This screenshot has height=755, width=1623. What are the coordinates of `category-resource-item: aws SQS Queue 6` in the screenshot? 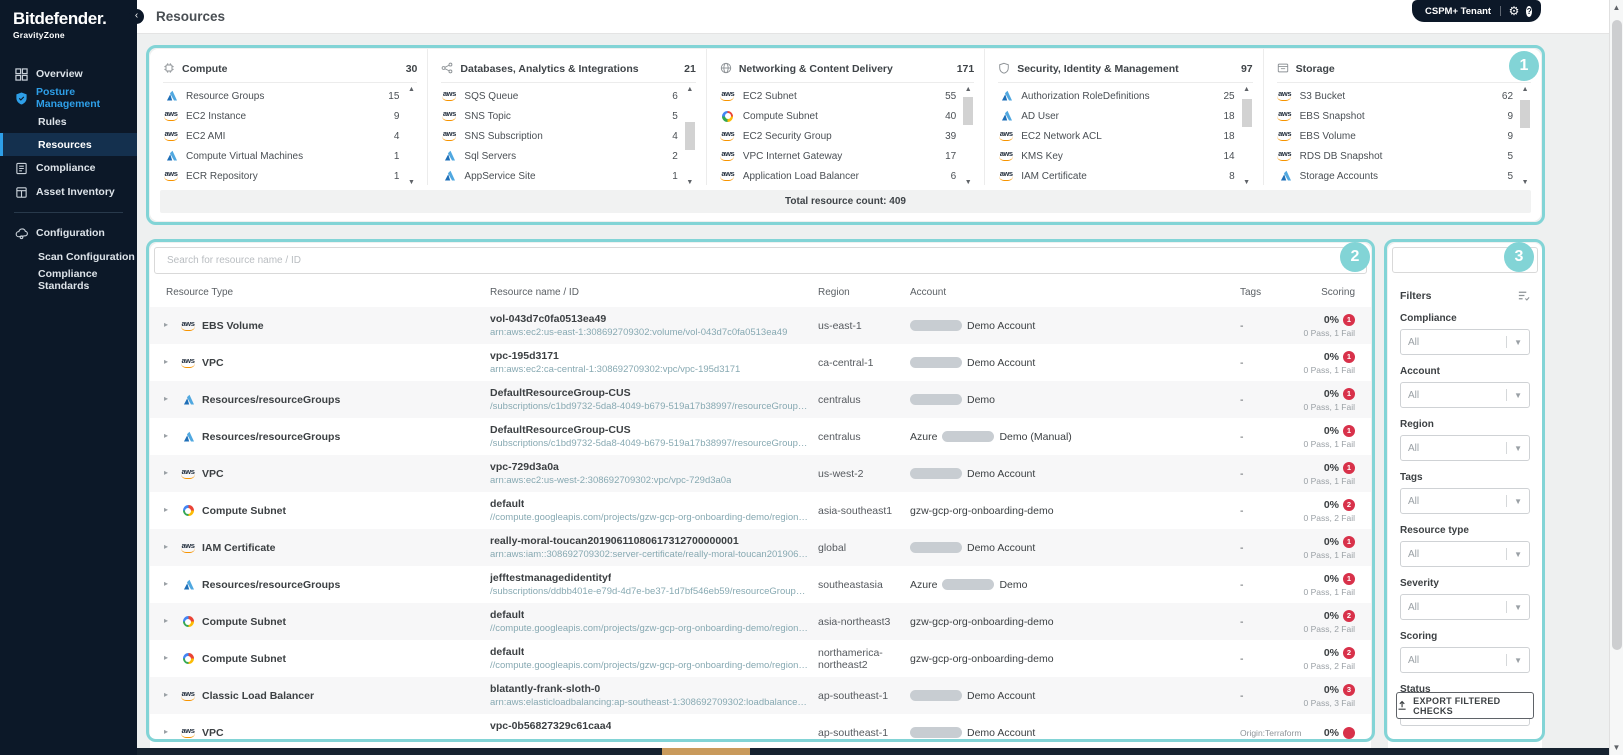 It's located at (559, 96).